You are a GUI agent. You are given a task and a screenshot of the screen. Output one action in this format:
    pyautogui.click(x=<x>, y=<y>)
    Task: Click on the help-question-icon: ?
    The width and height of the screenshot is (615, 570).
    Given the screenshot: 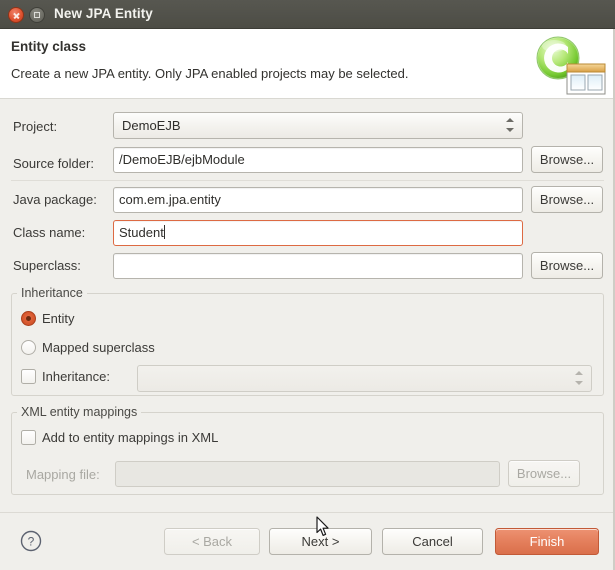 What is the action you would take?
    pyautogui.click(x=31, y=541)
    